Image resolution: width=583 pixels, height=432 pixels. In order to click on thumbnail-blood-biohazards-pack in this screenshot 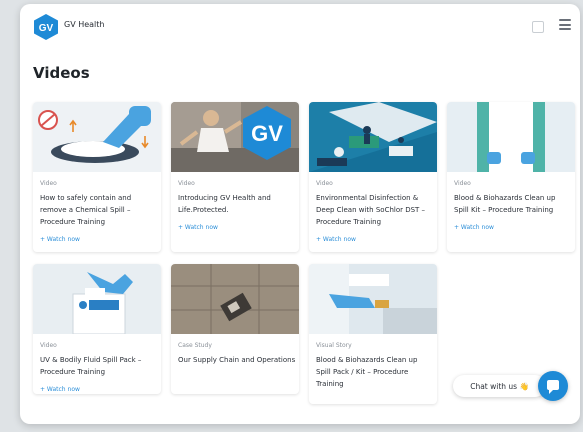, I will do `click(373, 299)`.